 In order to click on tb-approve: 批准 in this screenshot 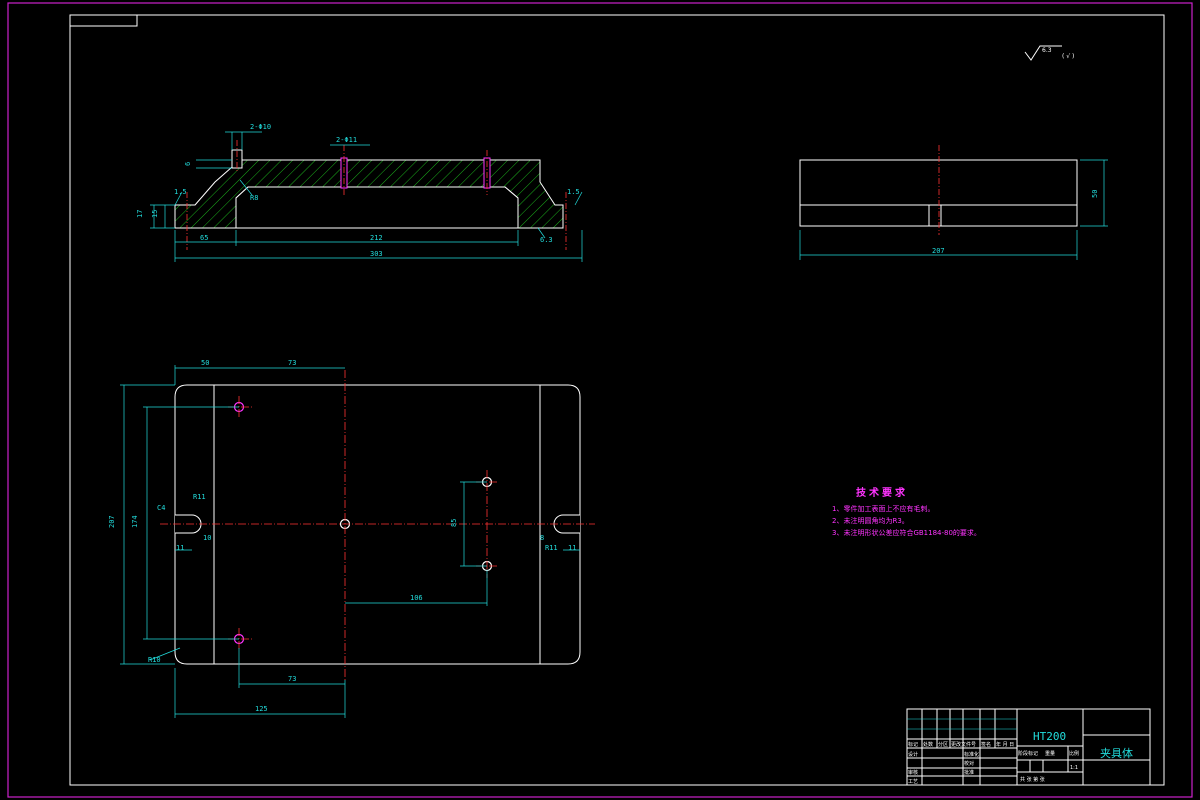, I will do `click(969, 772)`.